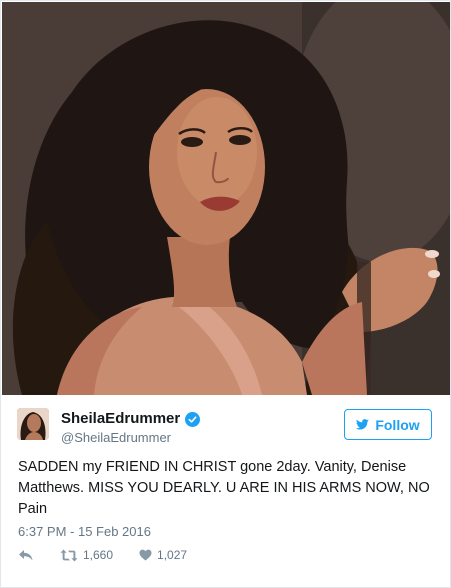  Describe the element at coordinates (84, 531) in the screenshot. I see `tweet-timestamp: 6:37 PM - 15 Feb 2016` at that location.